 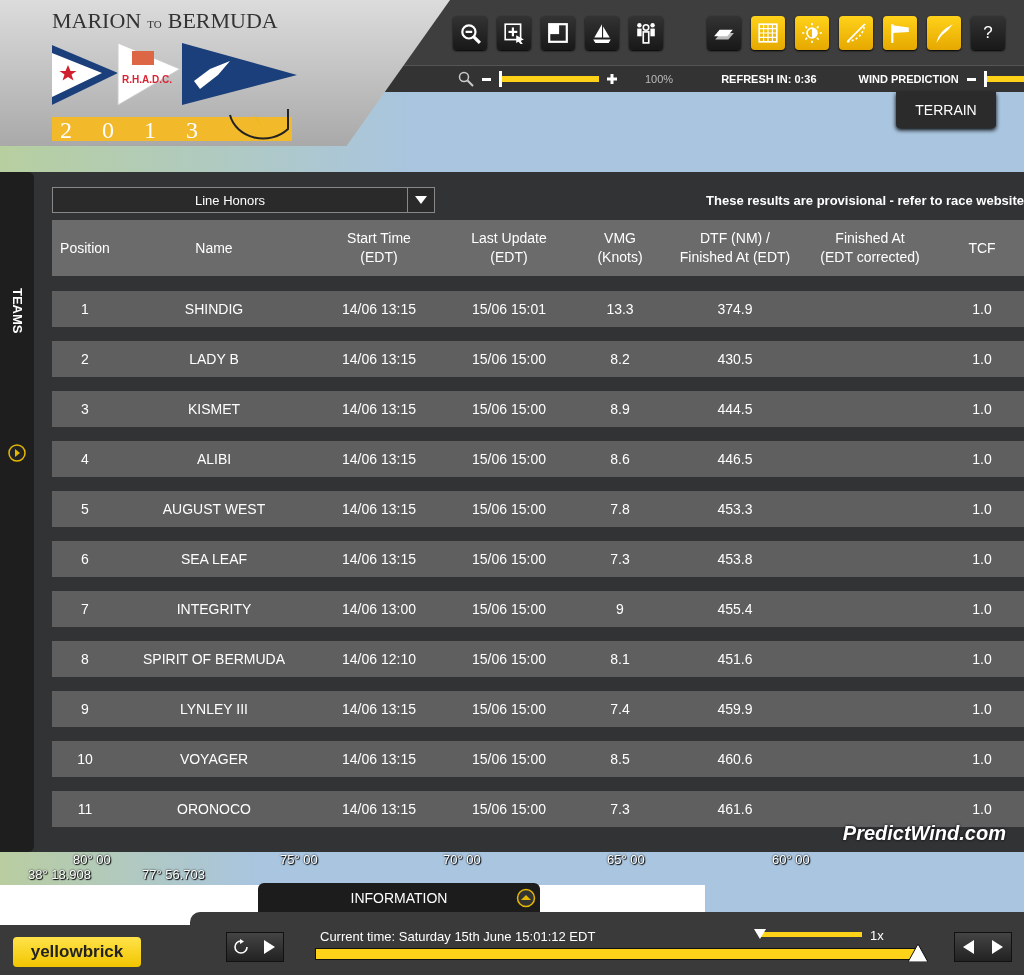 What do you see at coordinates (969, 947) in the screenshot?
I see `step-back-button` at bounding box center [969, 947].